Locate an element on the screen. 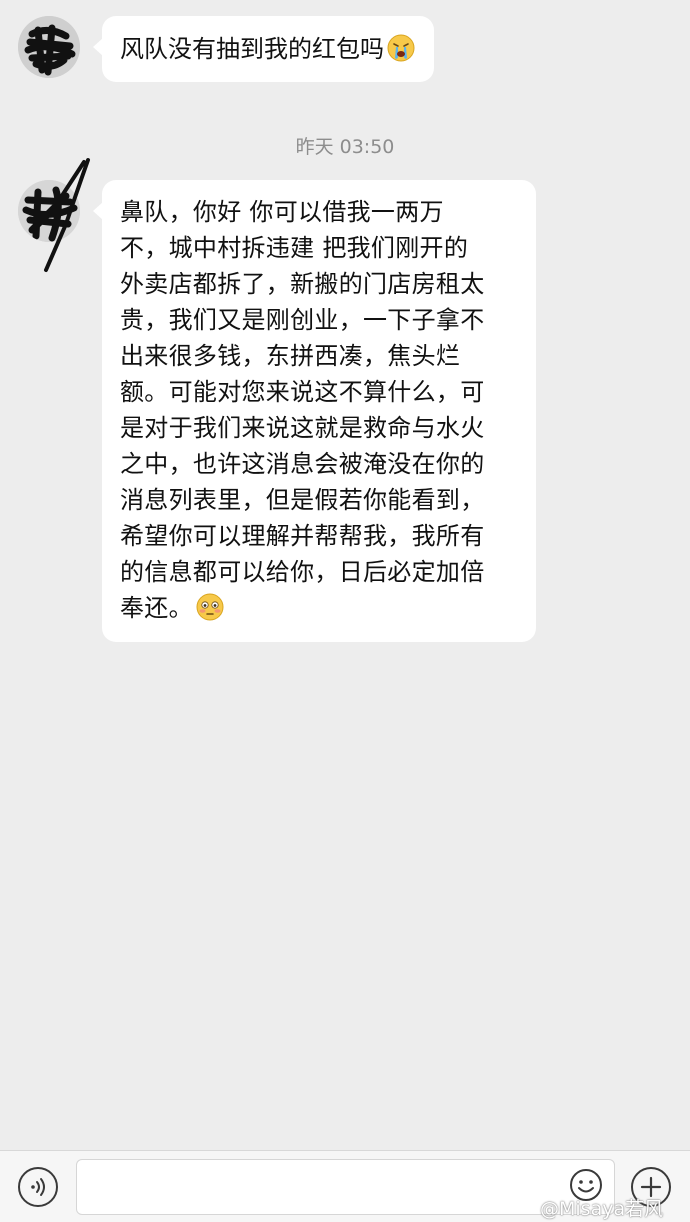 This screenshot has height=1222, width=690. flushed-face-emoji is located at coordinates (210, 607).